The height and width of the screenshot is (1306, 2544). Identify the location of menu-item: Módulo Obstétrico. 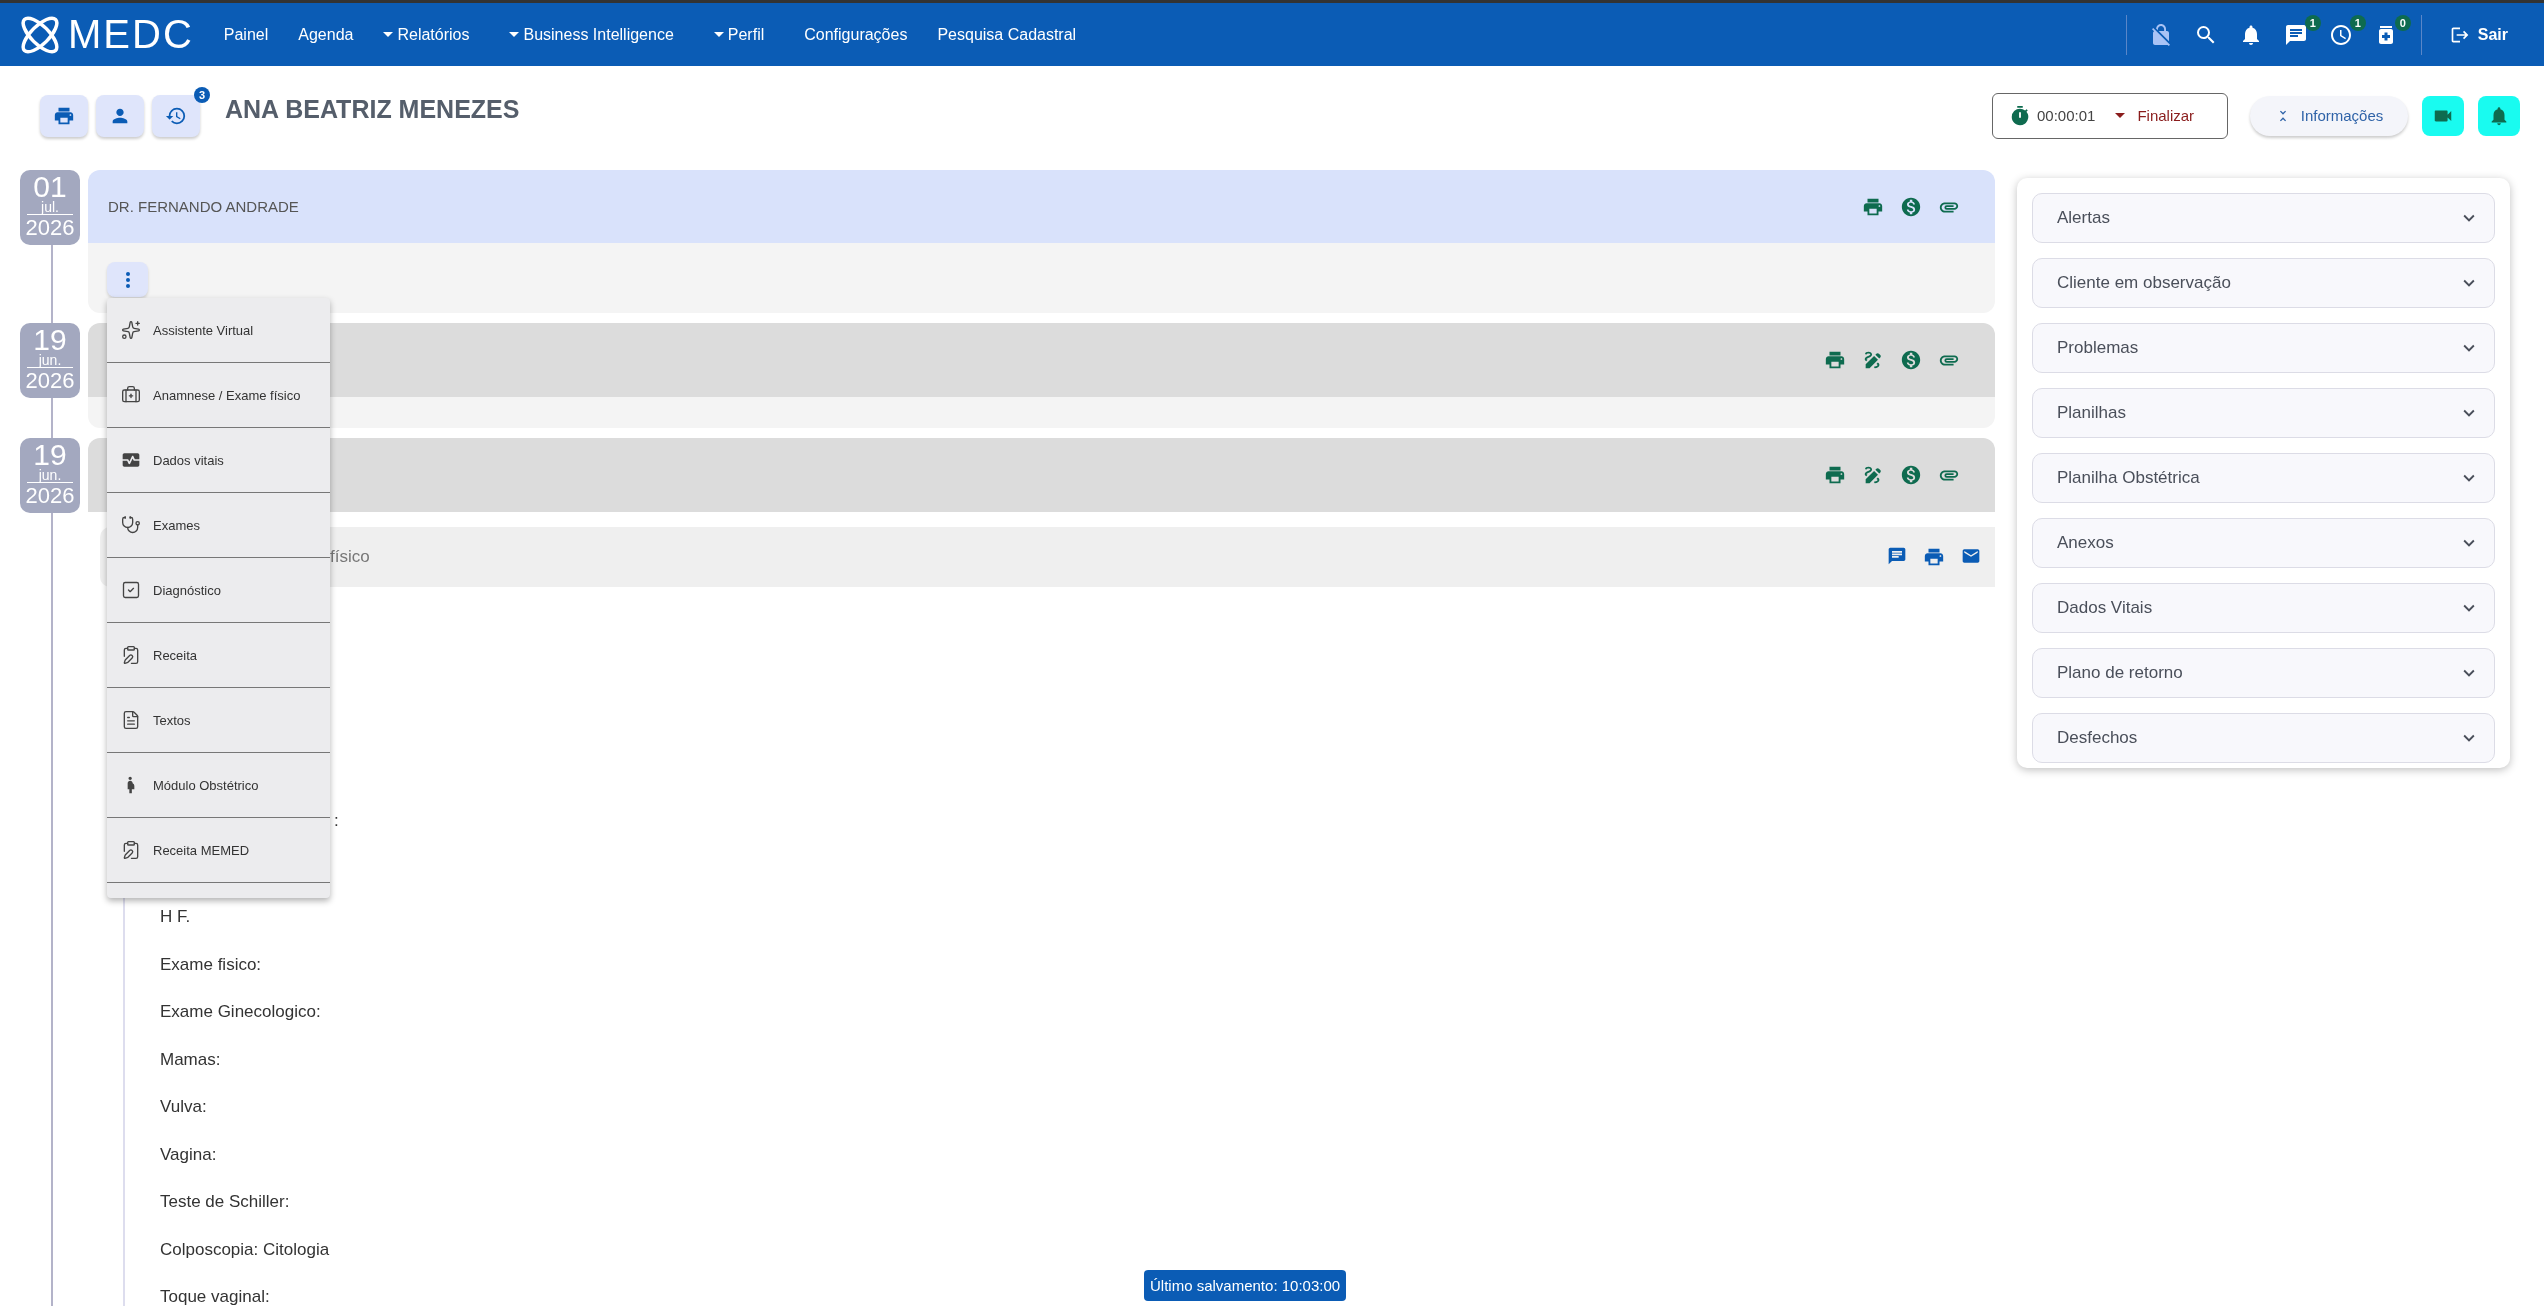
(218, 785).